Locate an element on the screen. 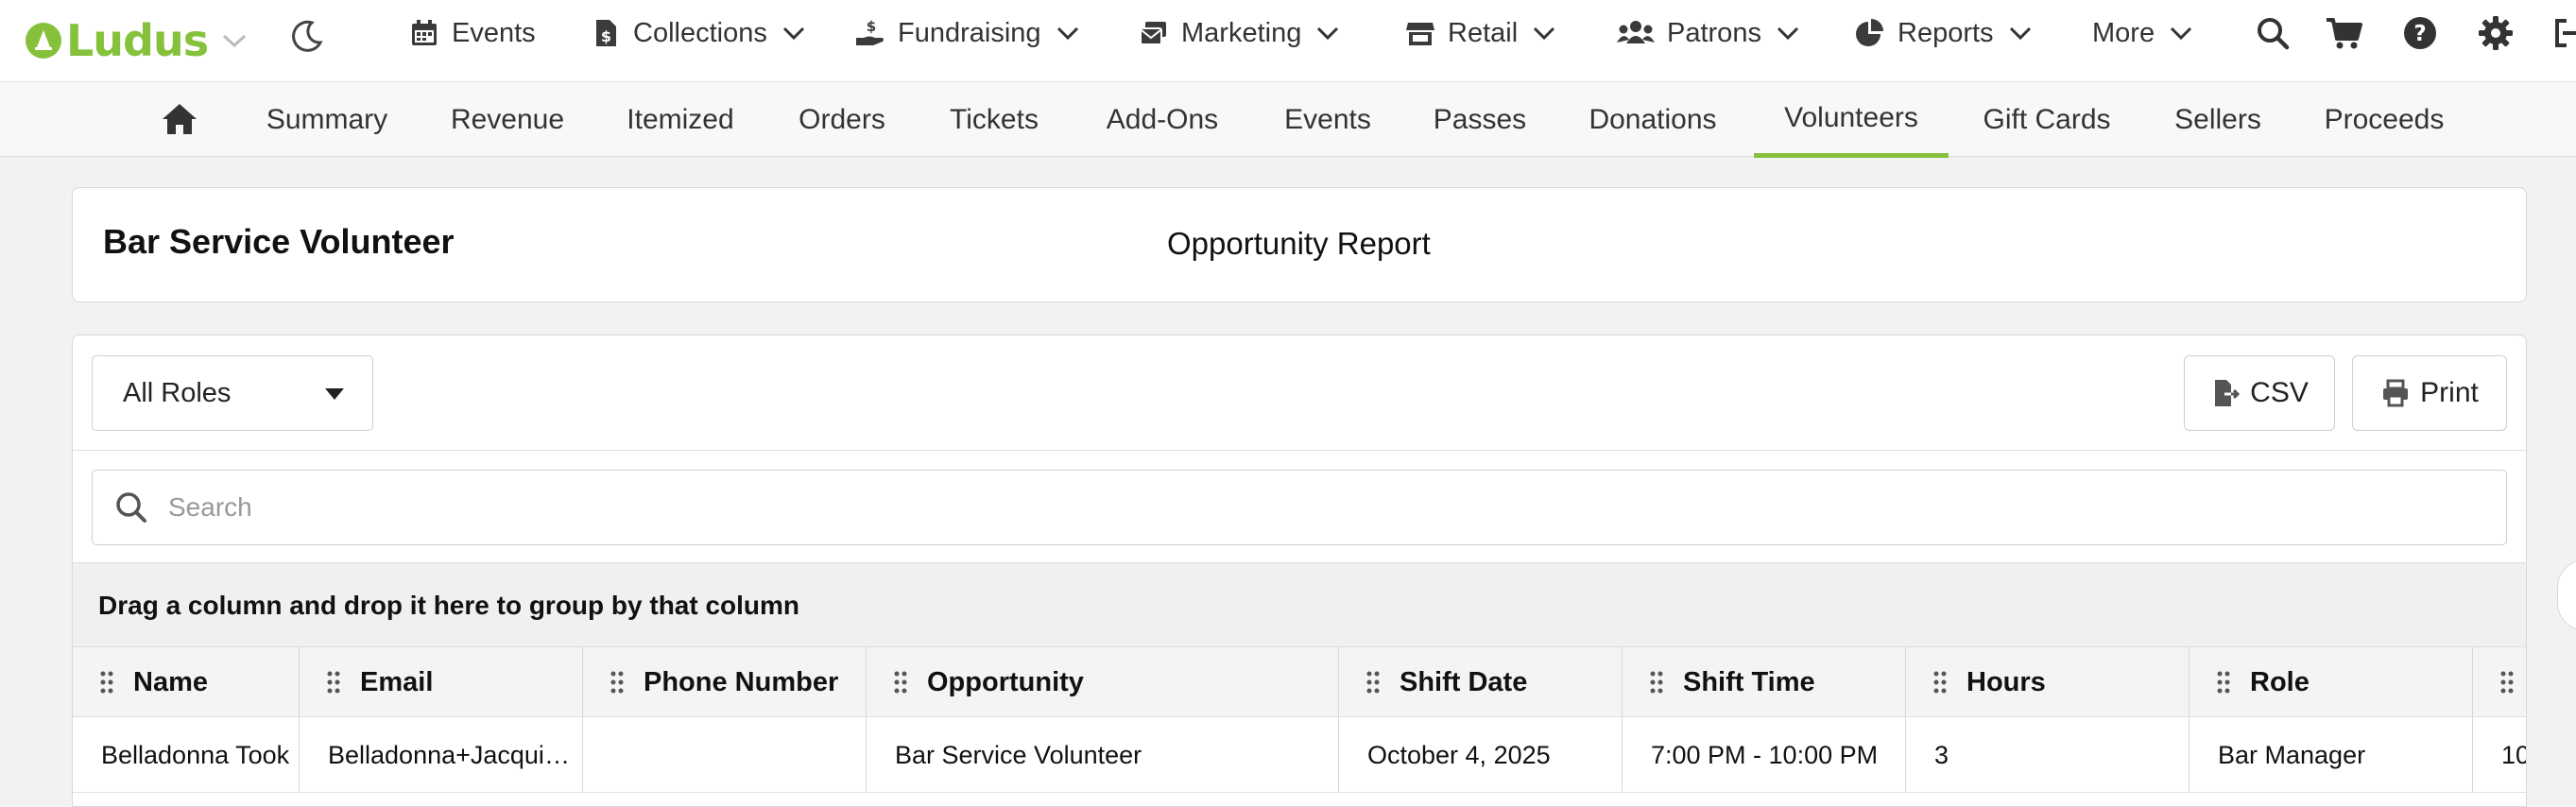  tab-passes: Passes is located at coordinates (1479, 120).